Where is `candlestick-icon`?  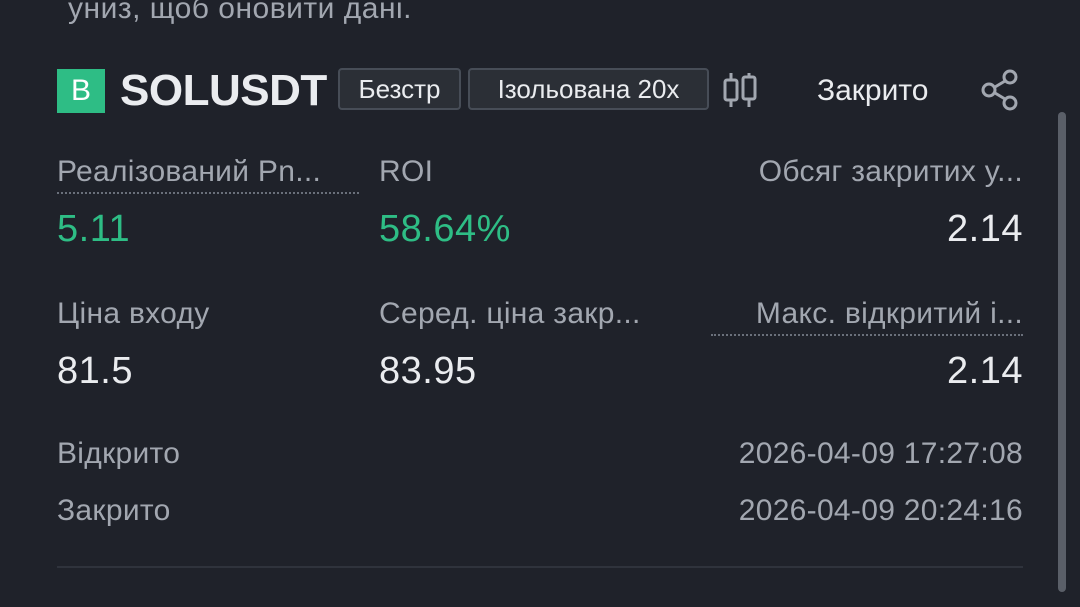
candlestick-icon is located at coordinates (740, 90).